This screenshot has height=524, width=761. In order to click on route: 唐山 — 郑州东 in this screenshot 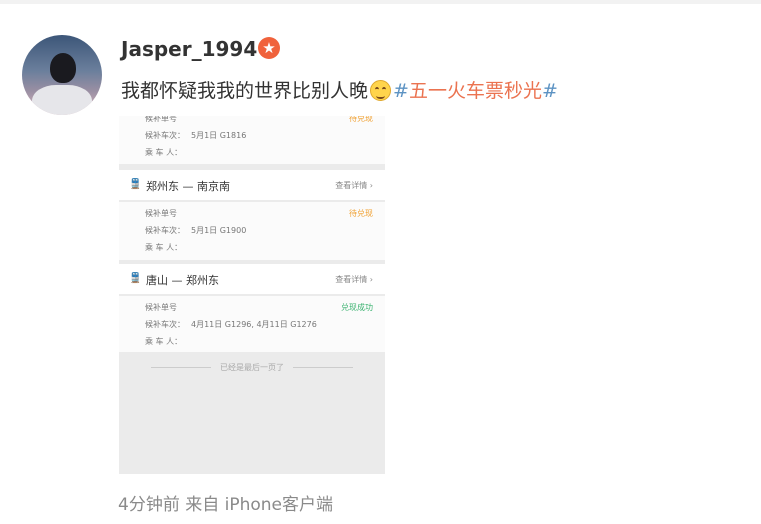, I will do `click(182, 280)`.